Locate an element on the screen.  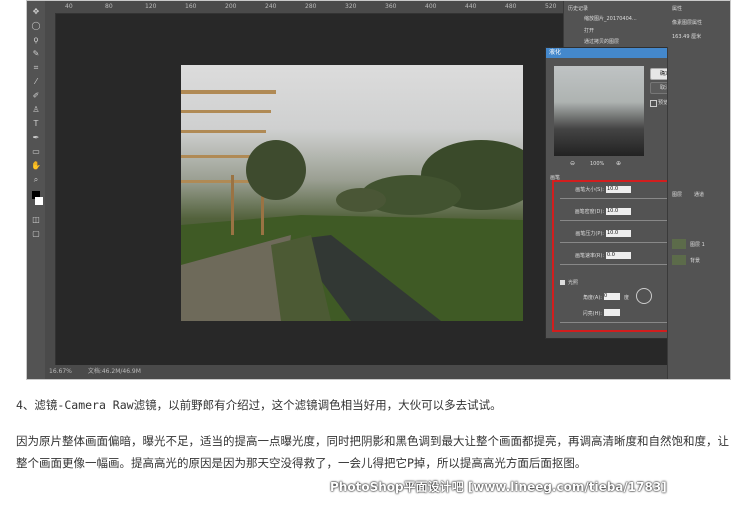
slider-value: 0.0 is located at coordinates (618, 255).